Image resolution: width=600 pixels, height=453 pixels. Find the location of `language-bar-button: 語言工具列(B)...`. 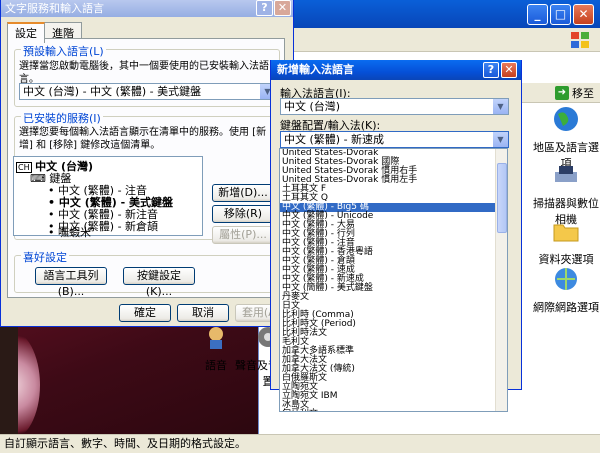

language-bar-button: 語言工具列(B)... is located at coordinates (71, 282).